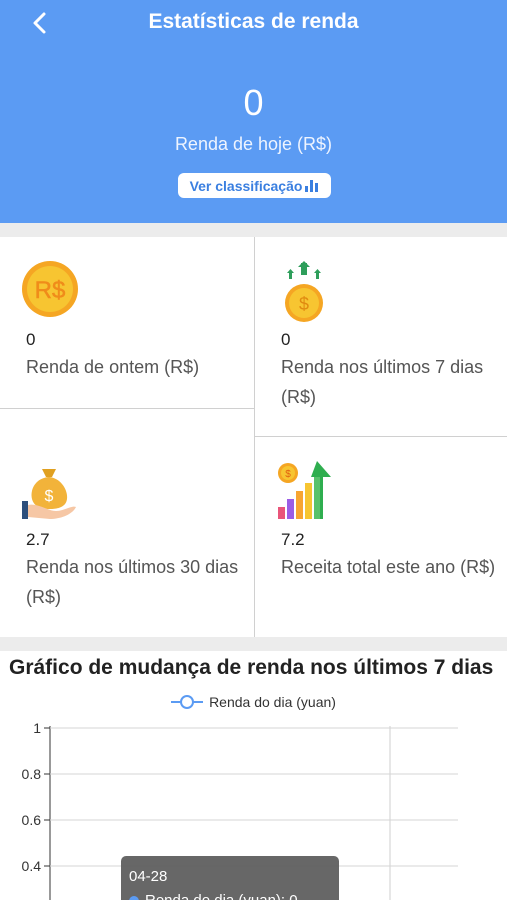  Describe the element at coordinates (31, 339) in the screenshot. I see `stat-value-yesterday: 0` at that location.